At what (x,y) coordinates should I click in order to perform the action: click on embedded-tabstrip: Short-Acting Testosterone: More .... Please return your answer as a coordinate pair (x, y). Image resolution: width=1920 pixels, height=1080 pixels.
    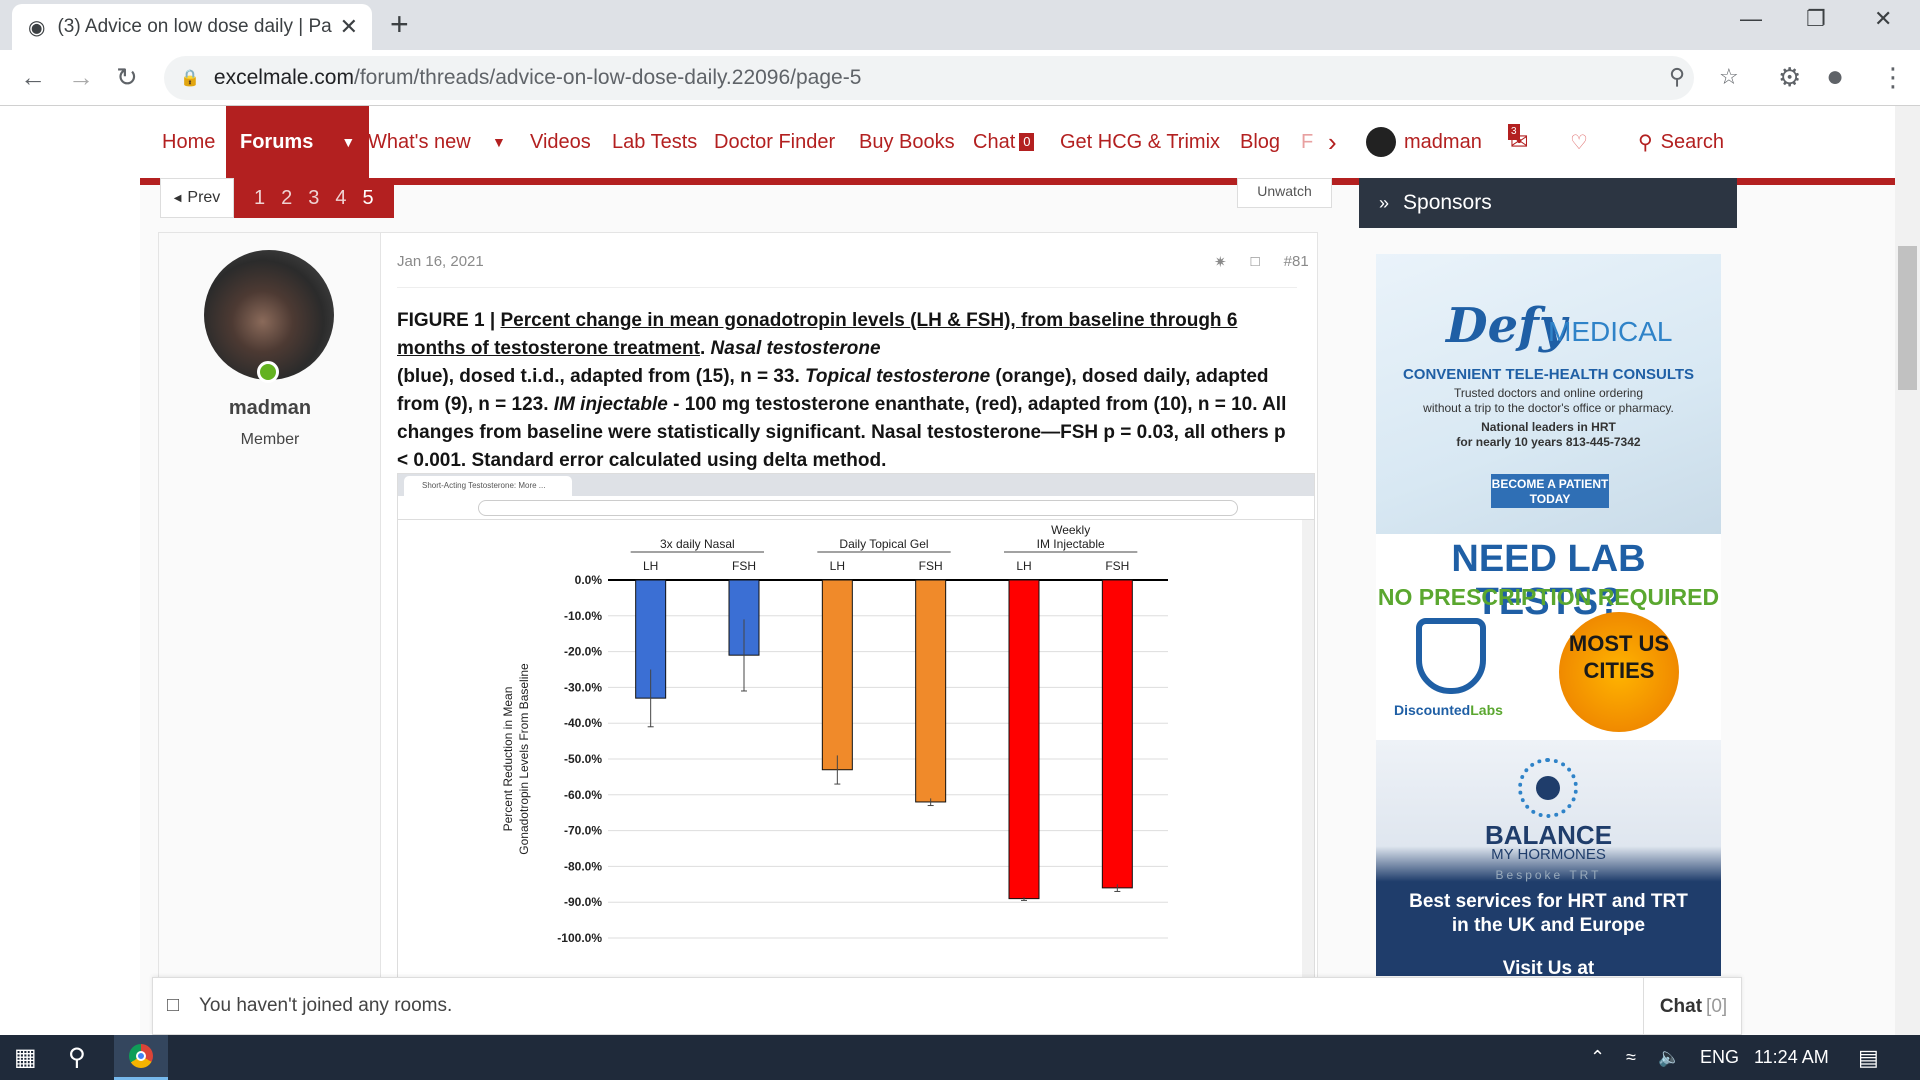
    Looking at the image, I should click on (856, 485).